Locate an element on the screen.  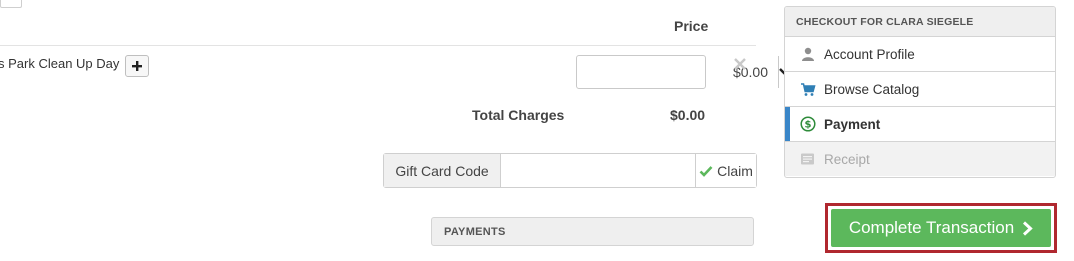
step-label: Account Profile is located at coordinates (869, 54).